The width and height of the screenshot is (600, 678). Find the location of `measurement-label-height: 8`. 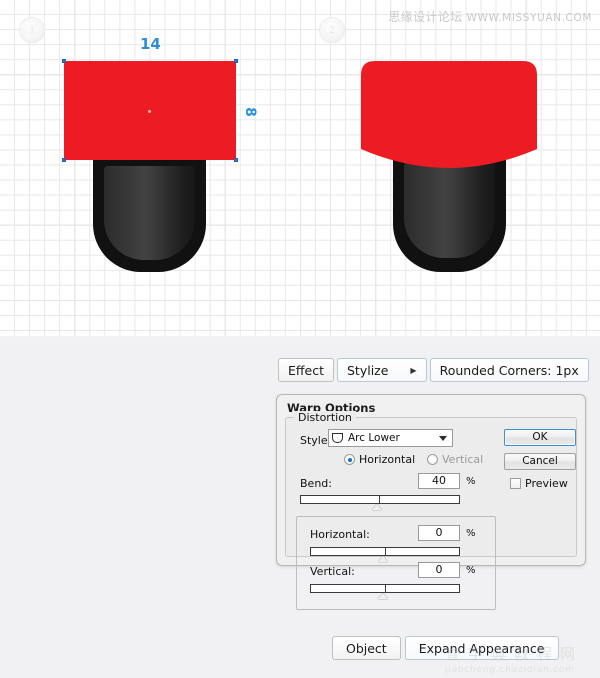

measurement-label-height: 8 is located at coordinates (249, 112).